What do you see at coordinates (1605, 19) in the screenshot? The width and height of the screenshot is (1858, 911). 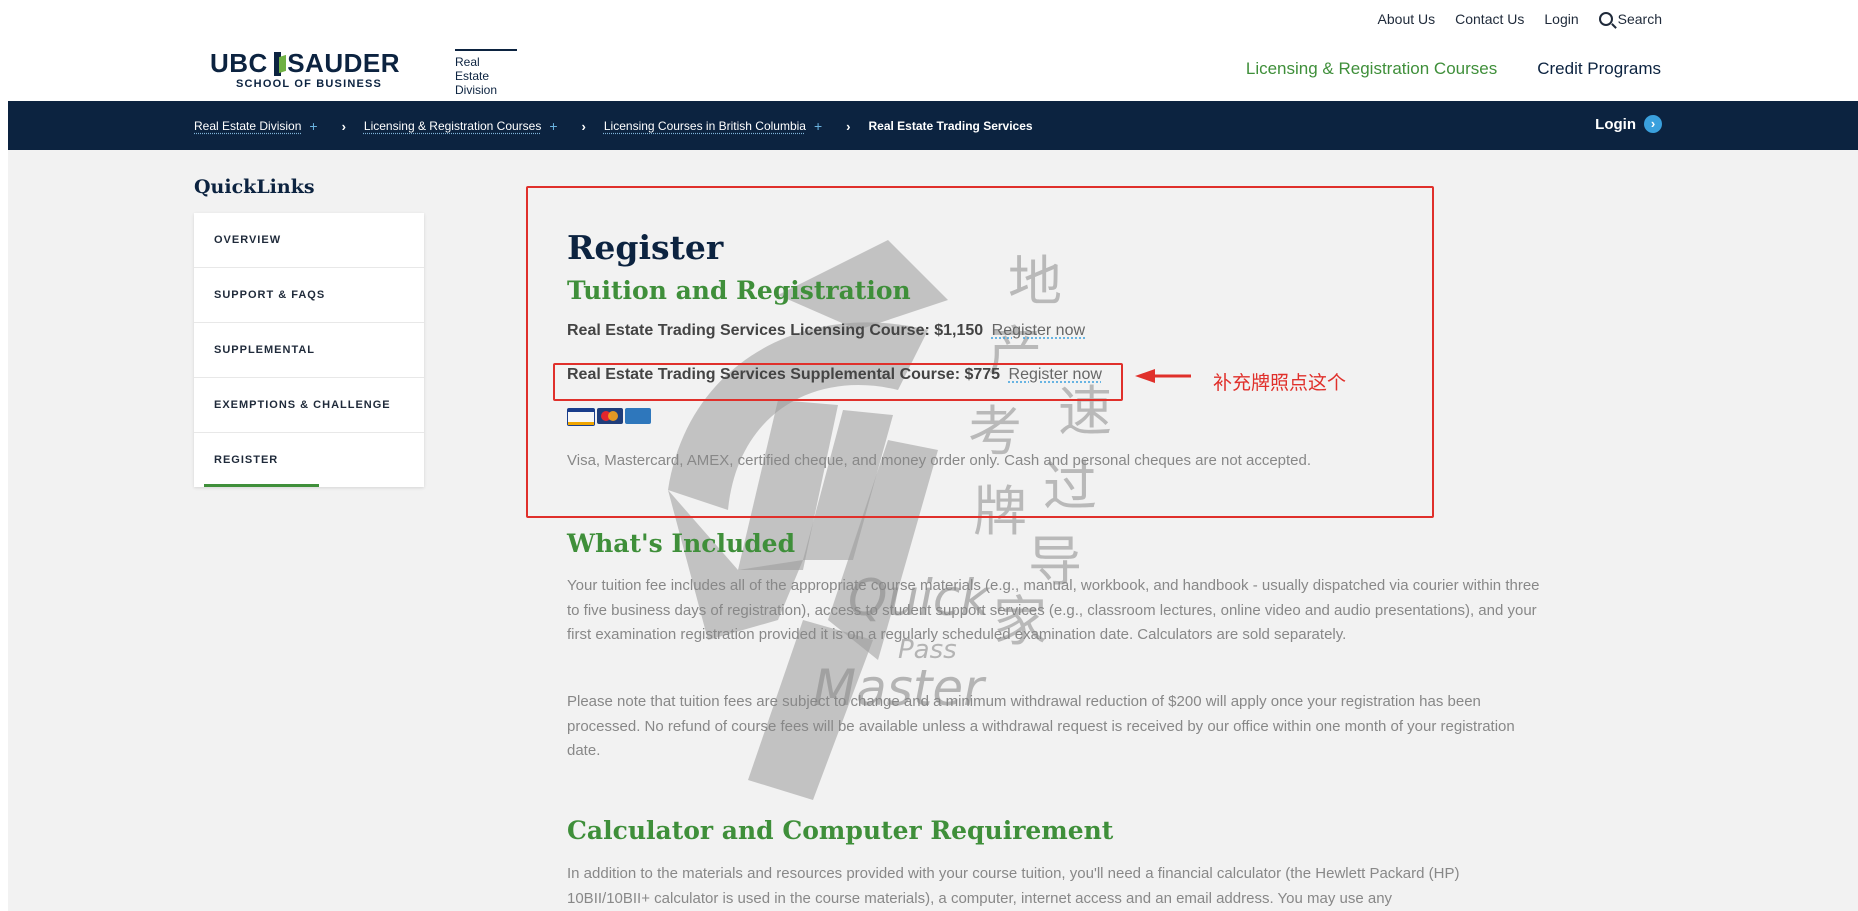 I see `search-icon` at bounding box center [1605, 19].